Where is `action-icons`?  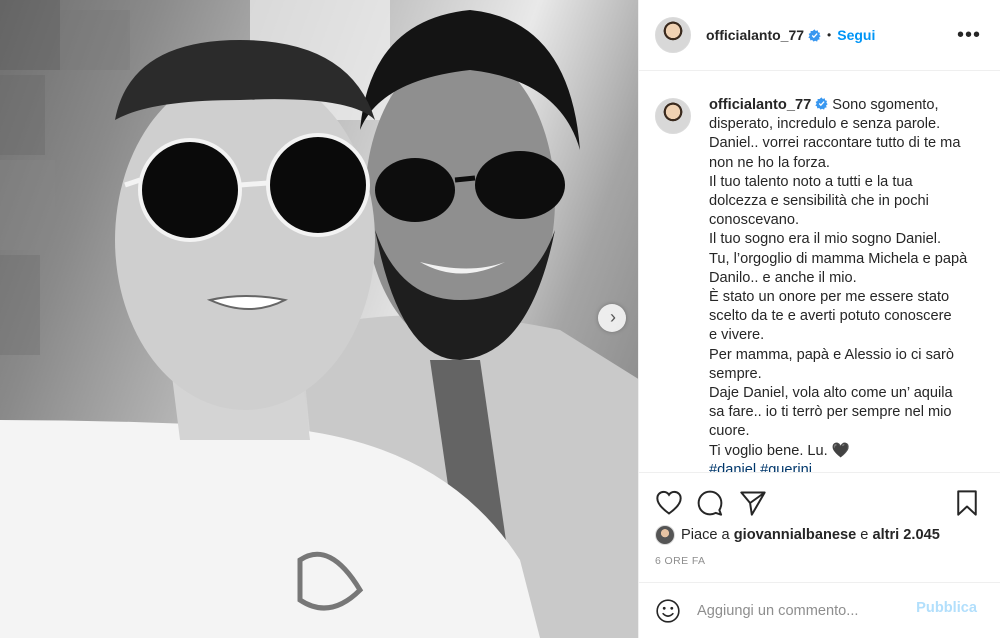 action-icons is located at coordinates (820, 503).